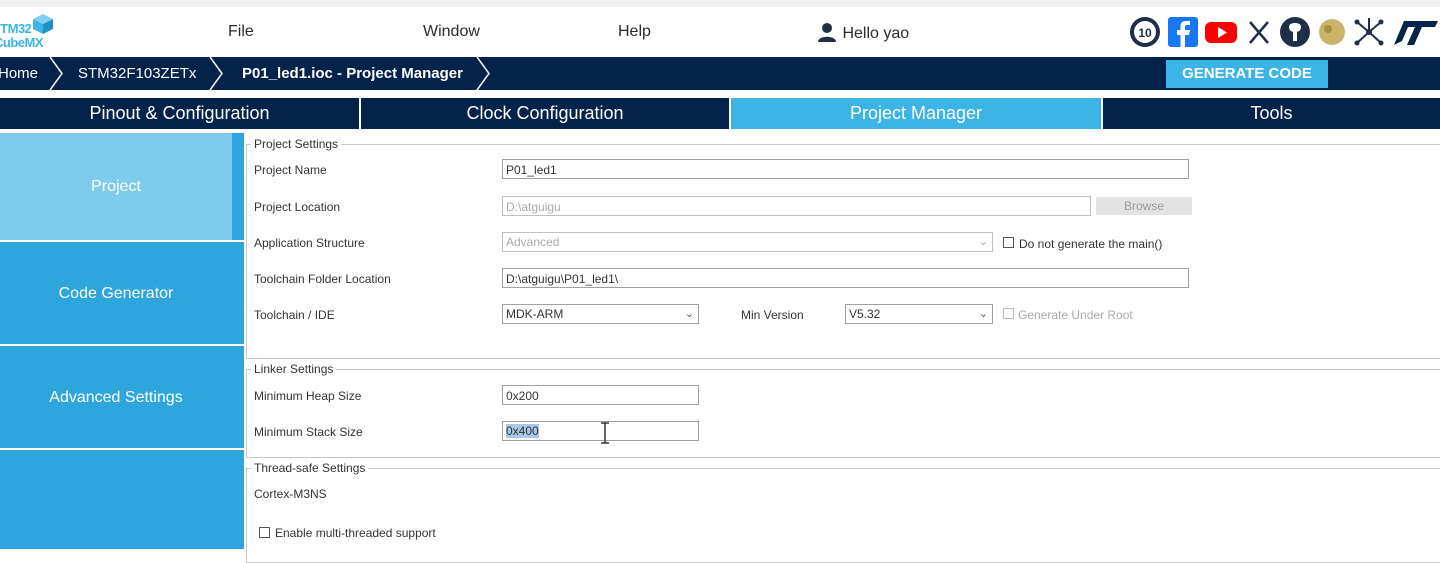 This screenshot has height=563, width=1440. What do you see at coordinates (179, 113) in the screenshot?
I see `tab-pinout-configuration: Pinout & Configuration` at bounding box center [179, 113].